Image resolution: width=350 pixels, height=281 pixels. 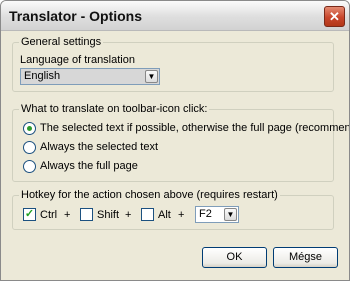 What do you see at coordinates (147, 214) in the screenshot?
I see `alt-checkbox` at bounding box center [147, 214].